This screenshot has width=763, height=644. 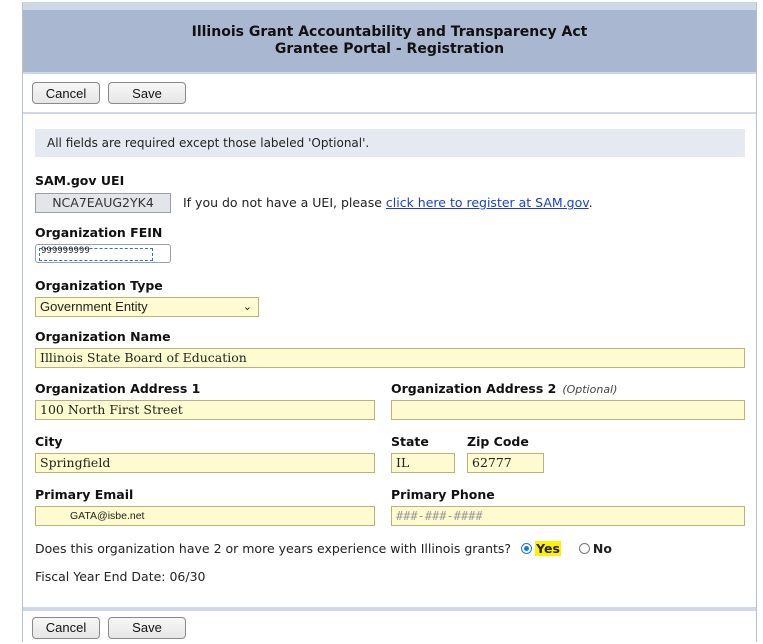 I want to click on radio-no, so click(x=584, y=548).